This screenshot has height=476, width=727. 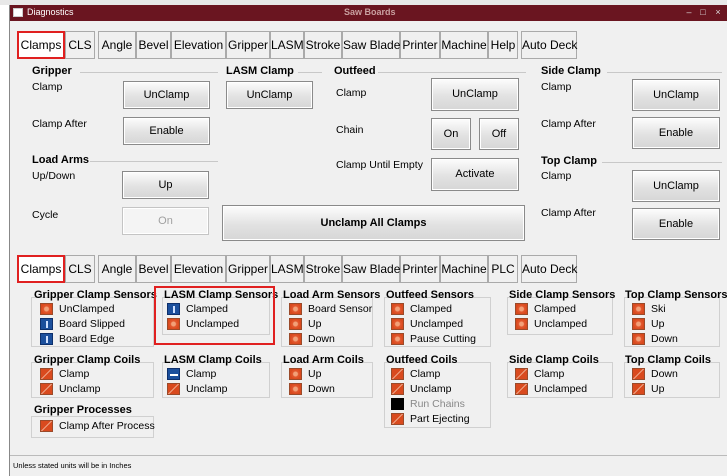 I want to click on lasm-clamp-title-line, so click(x=310, y=72).